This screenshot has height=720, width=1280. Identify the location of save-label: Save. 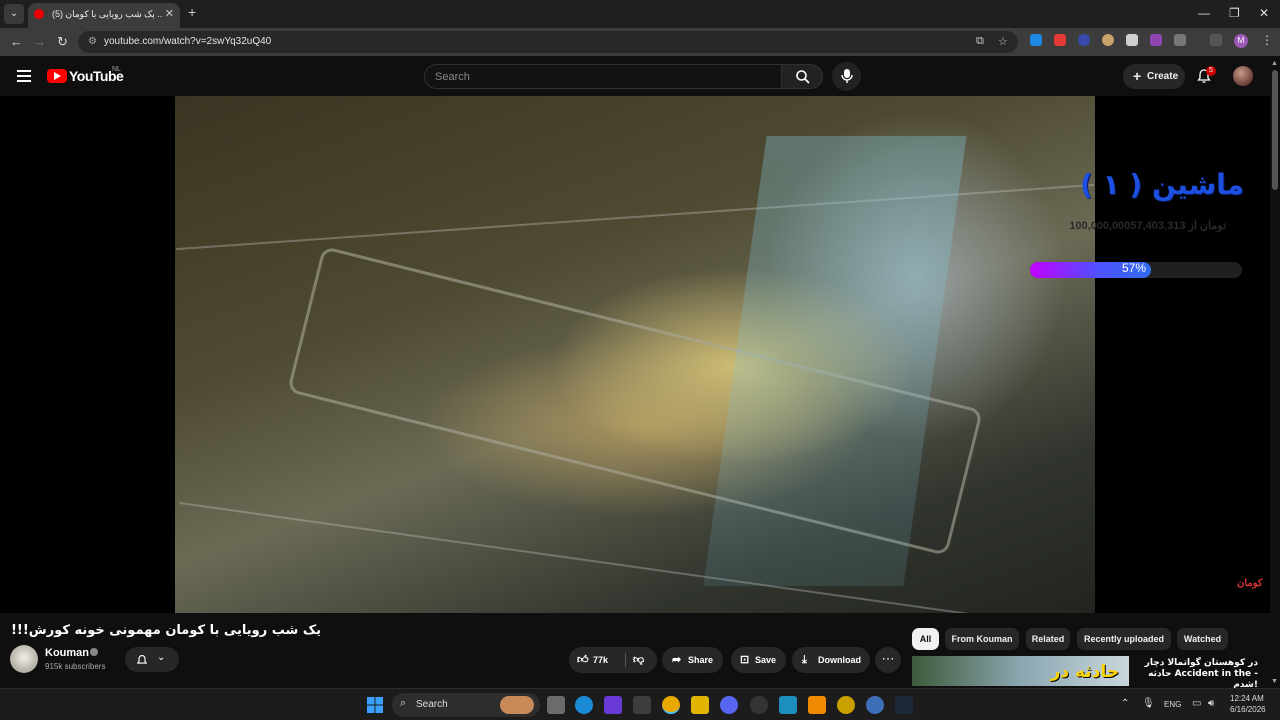
(766, 660).